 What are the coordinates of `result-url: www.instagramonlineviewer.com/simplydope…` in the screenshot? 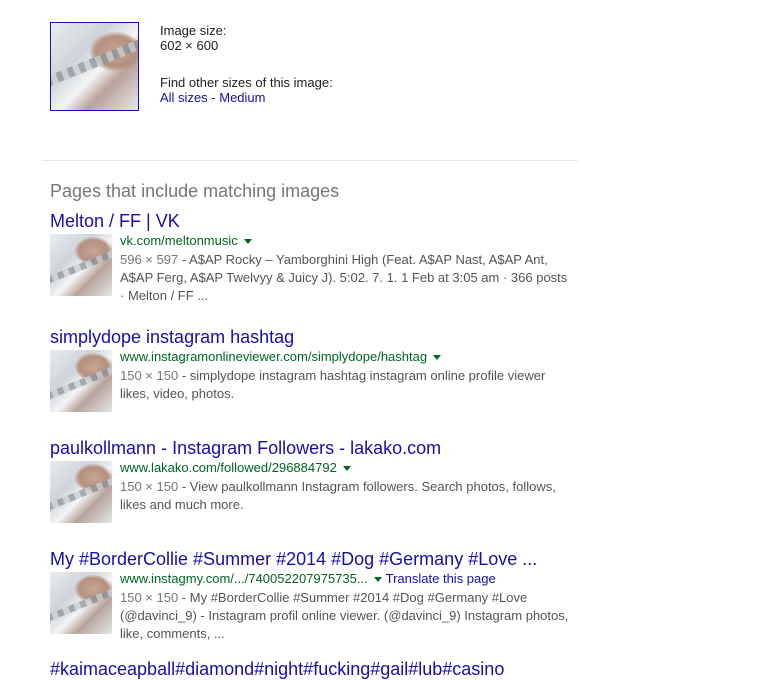 It's located at (281, 356).